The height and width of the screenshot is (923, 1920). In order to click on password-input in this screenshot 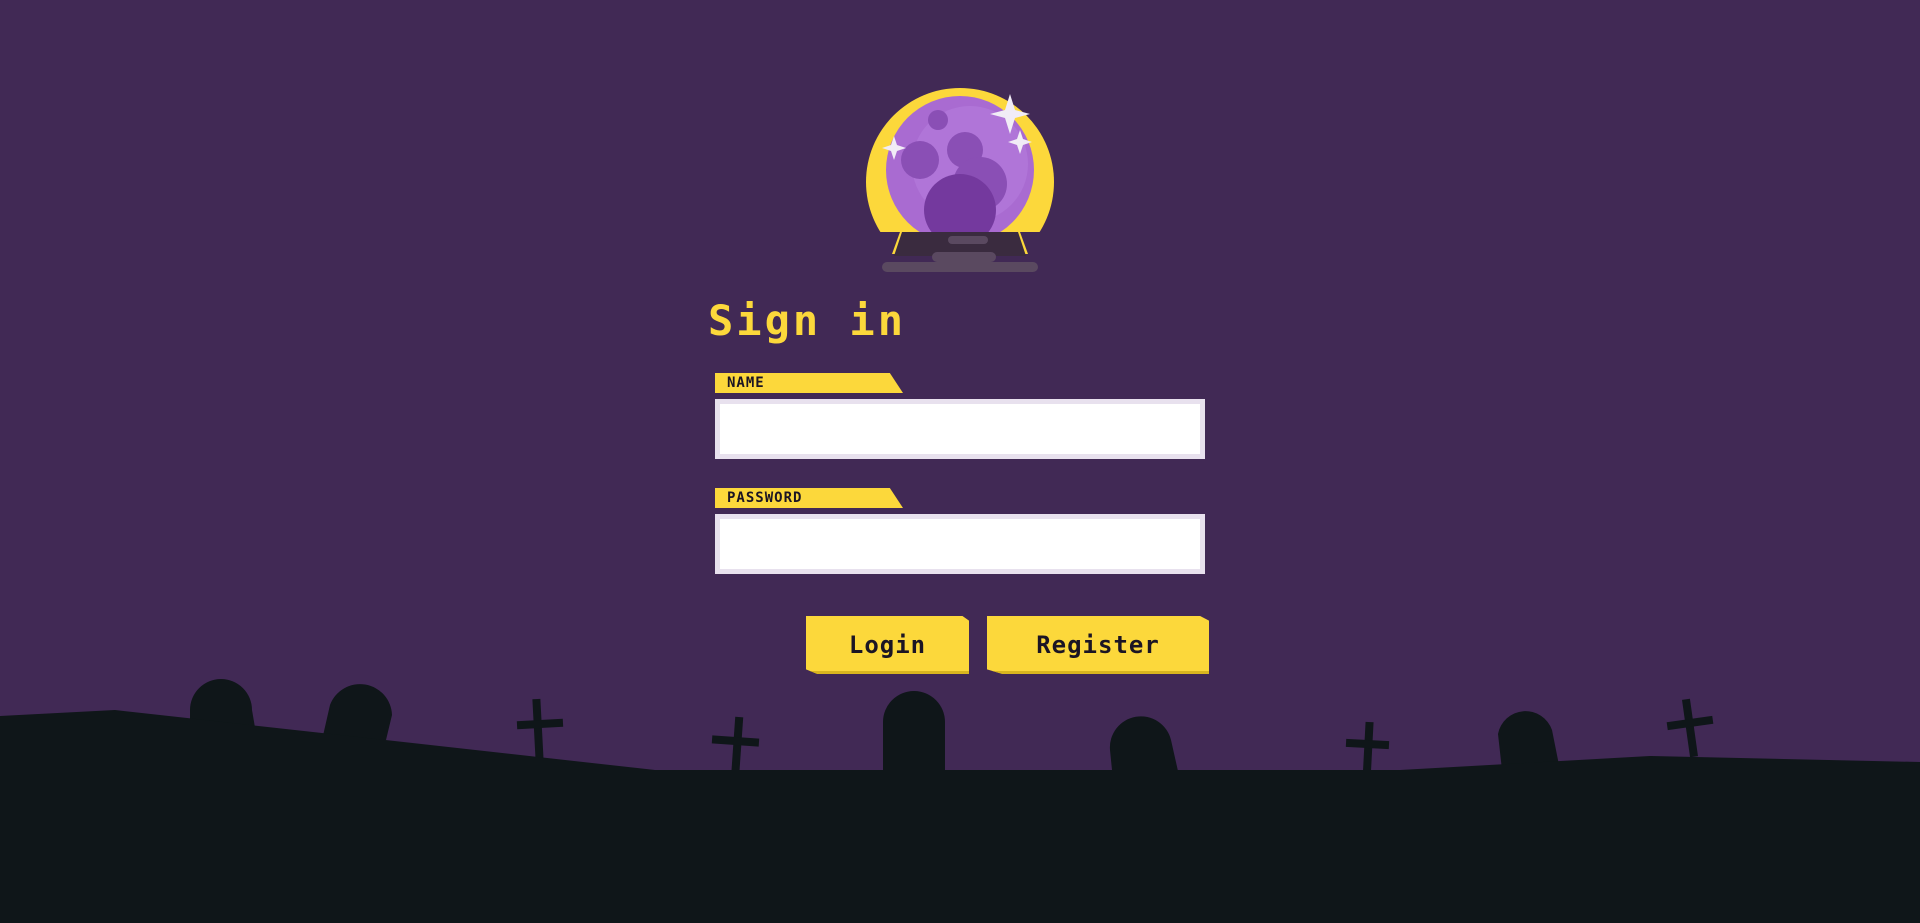, I will do `click(960, 544)`.